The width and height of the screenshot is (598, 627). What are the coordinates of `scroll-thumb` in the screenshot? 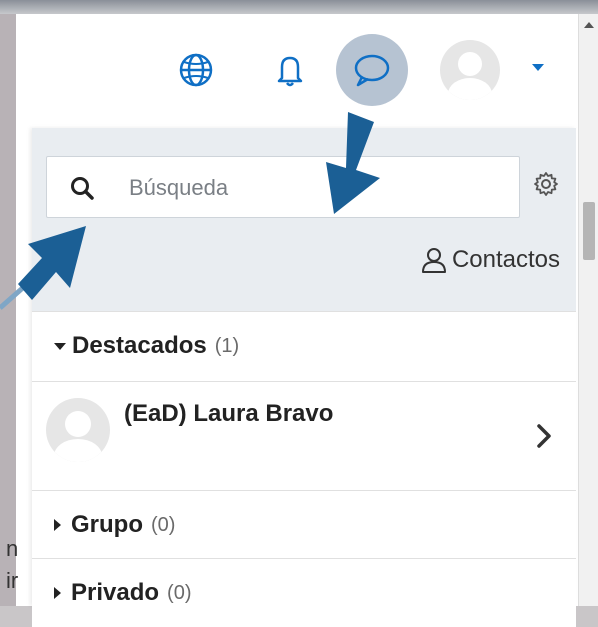 It's located at (589, 231).